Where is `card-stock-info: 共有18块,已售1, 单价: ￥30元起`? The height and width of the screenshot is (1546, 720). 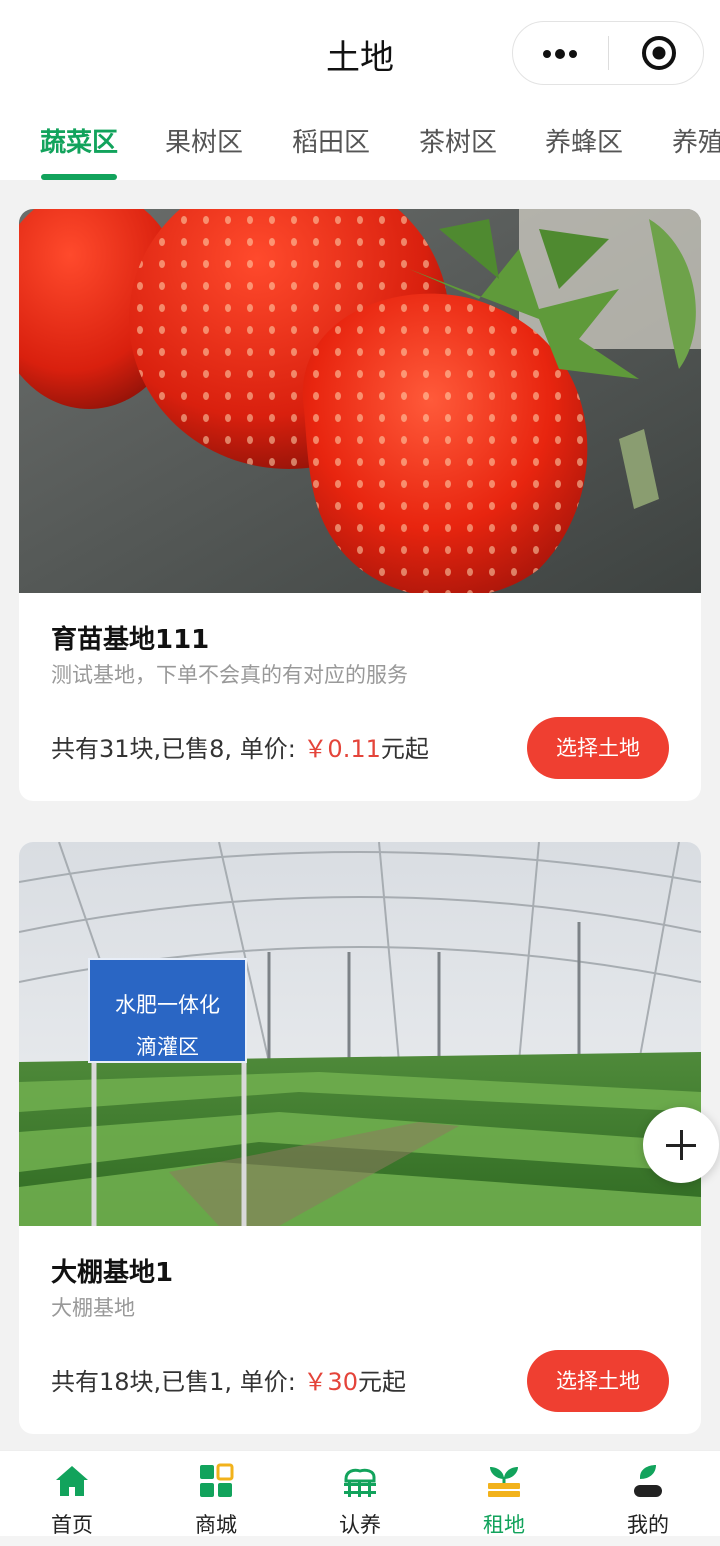 card-stock-info: 共有18块,已售1, 单价: ￥30元起 is located at coordinates (228, 1379).